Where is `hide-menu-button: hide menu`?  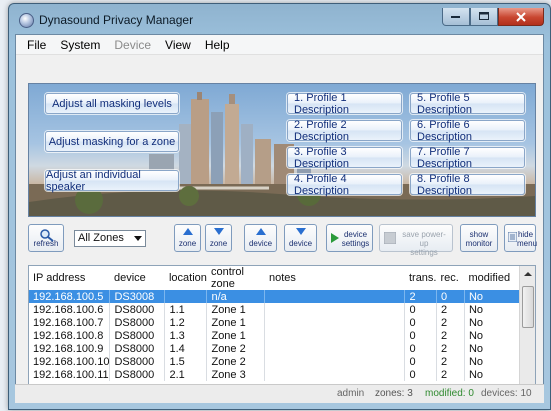
hide-menu-button: hide menu is located at coordinates (521, 238).